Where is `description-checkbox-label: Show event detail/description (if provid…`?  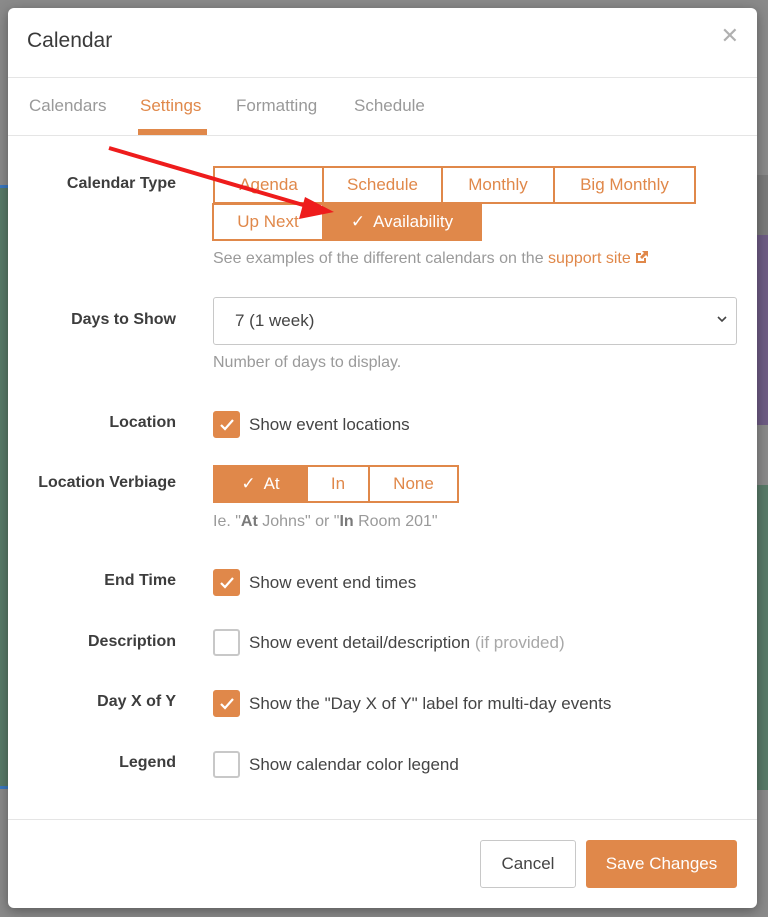 description-checkbox-label: Show event detail/description (if provid… is located at coordinates (407, 643).